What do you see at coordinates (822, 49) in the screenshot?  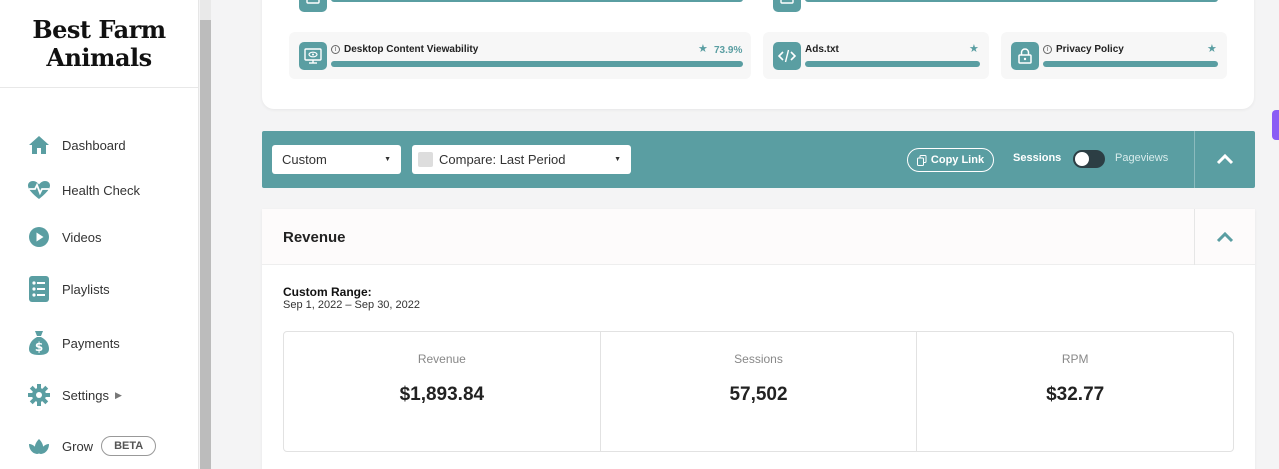 I see `metric-label: Ads.txt` at bounding box center [822, 49].